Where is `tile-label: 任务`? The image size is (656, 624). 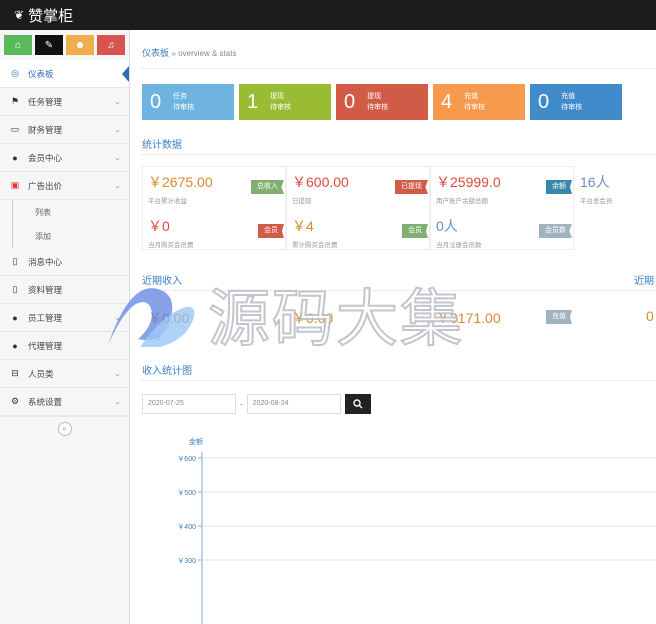 tile-label: 任务 is located at coordinates (180, 96).